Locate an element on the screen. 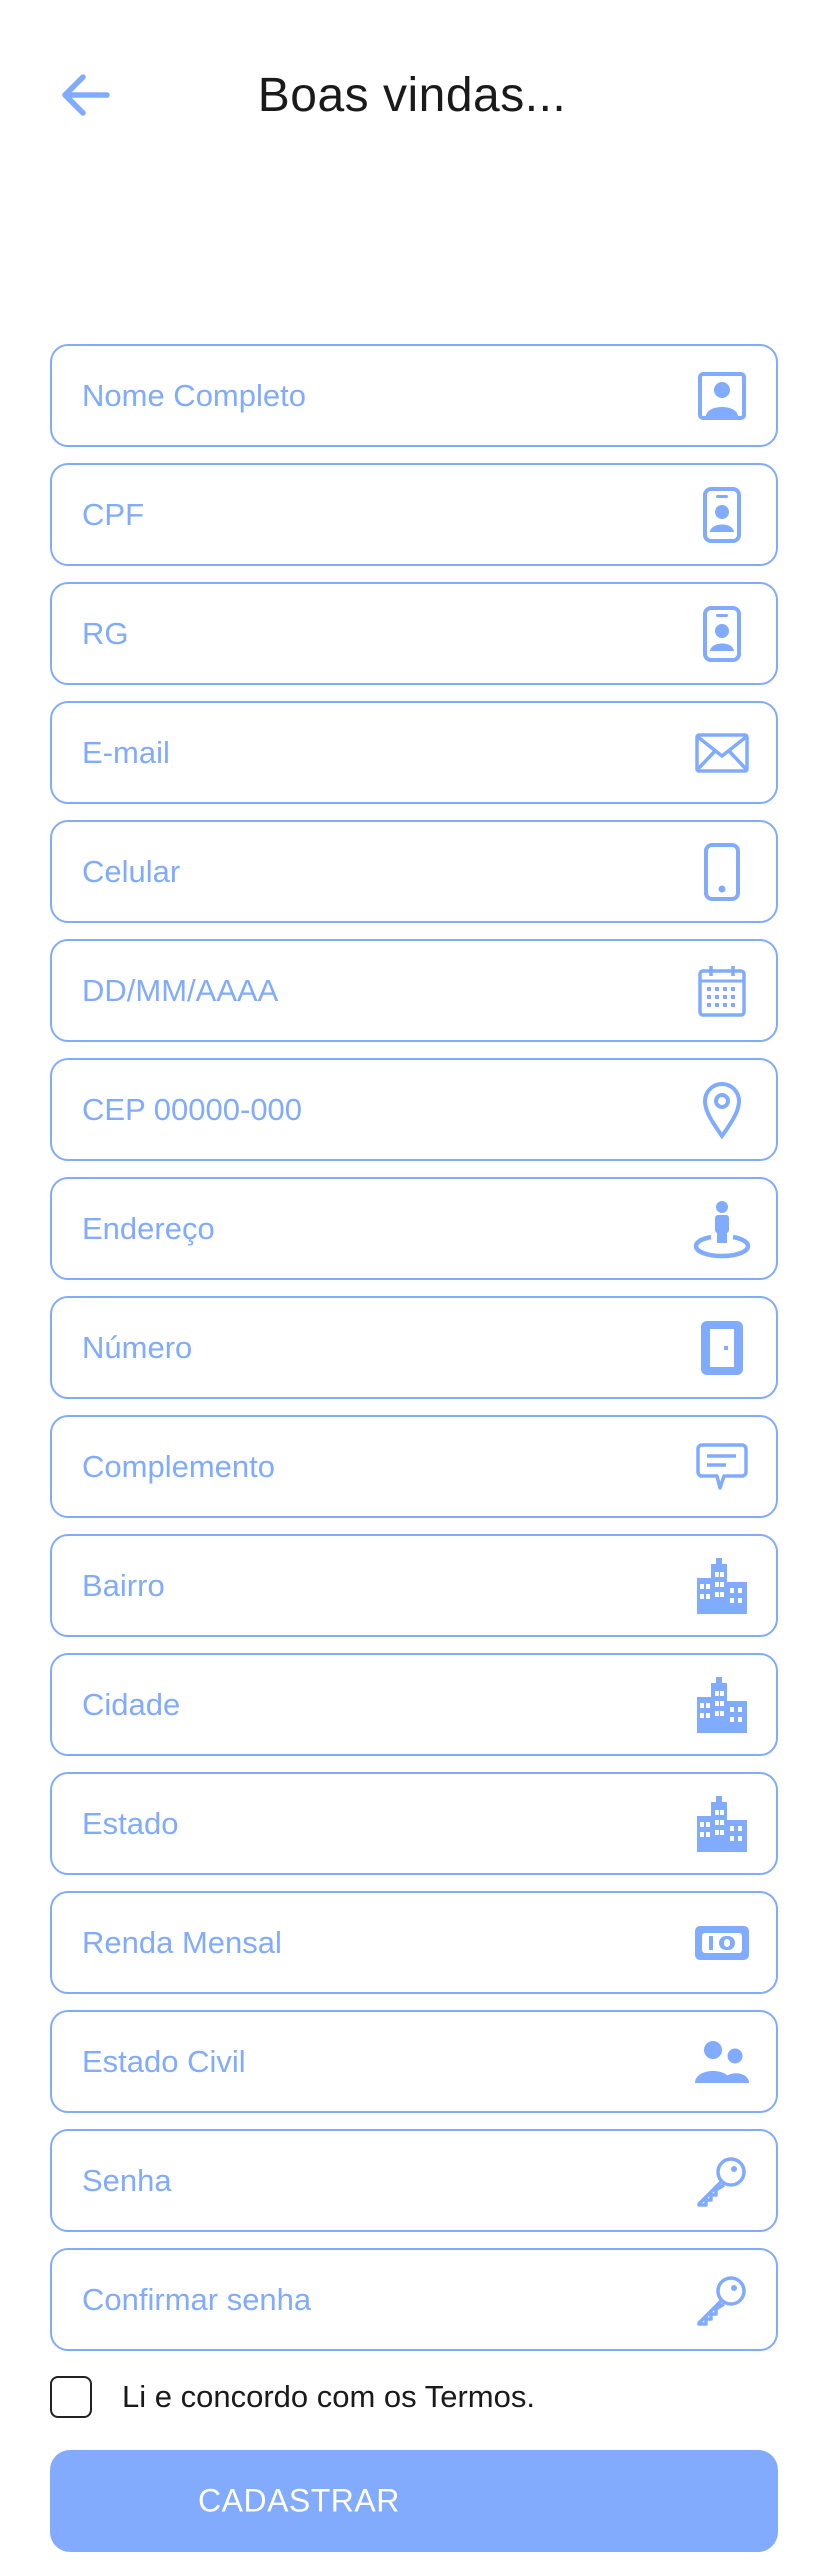 This screenshot has height=2572, width=824. field-renda is located at coordinates (414, 1942).